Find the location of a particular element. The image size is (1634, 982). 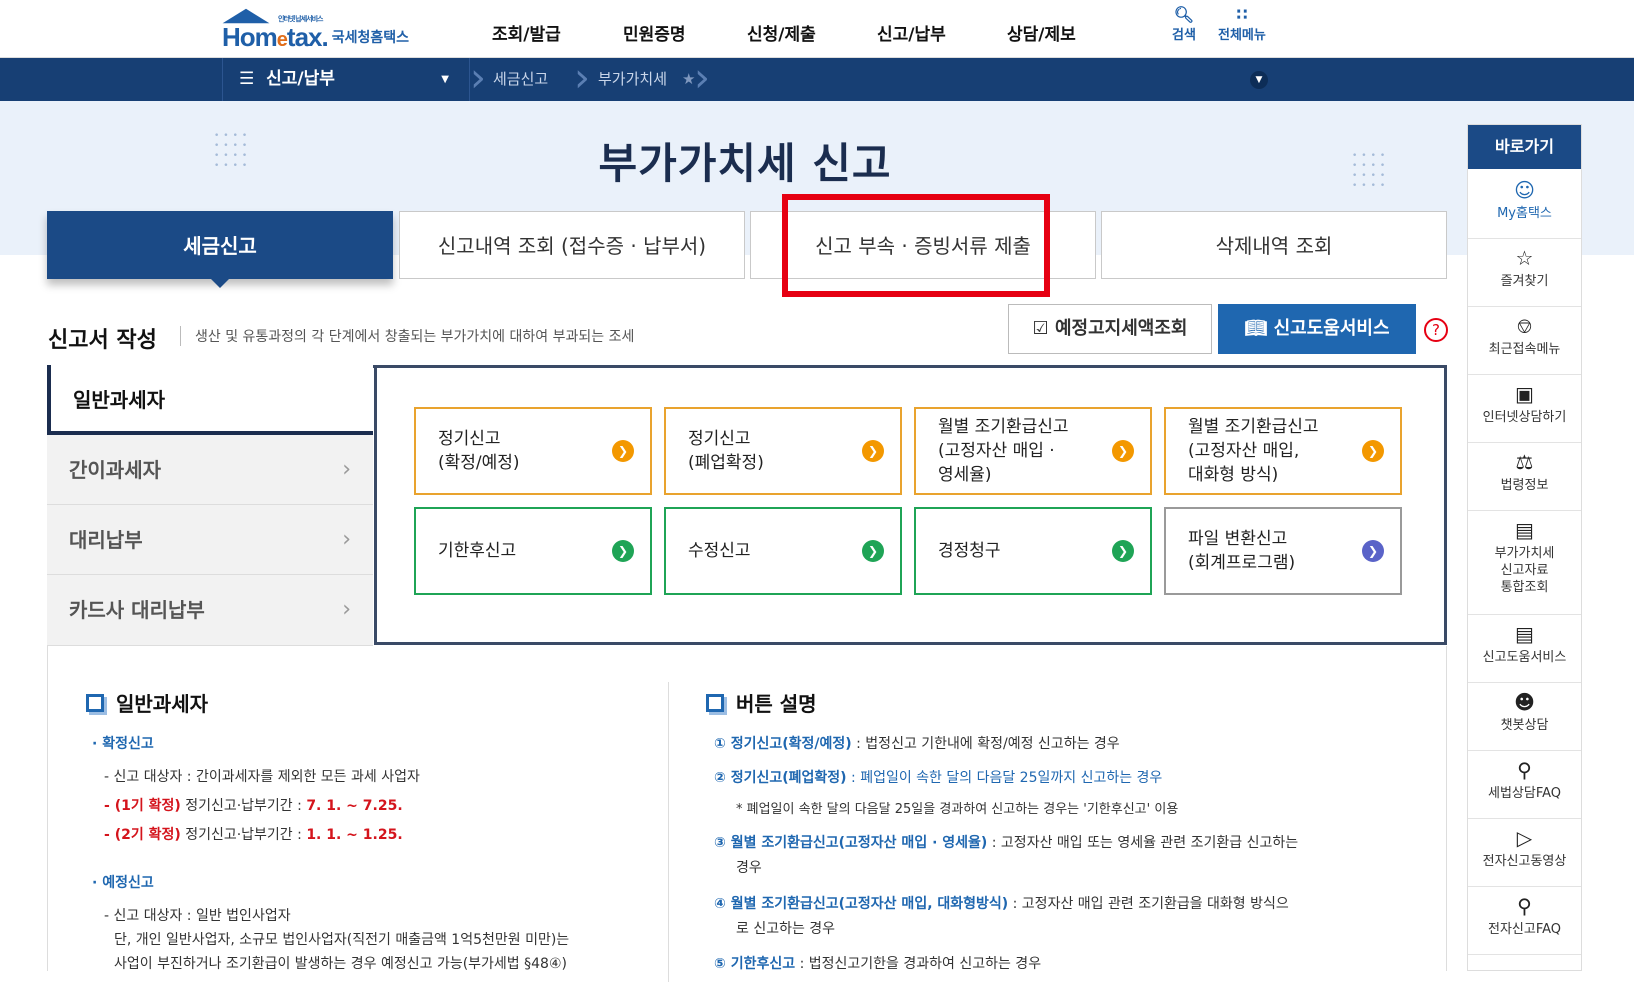

search-button: 🔍︎ 검색 is located at coordinates (1184, 24).